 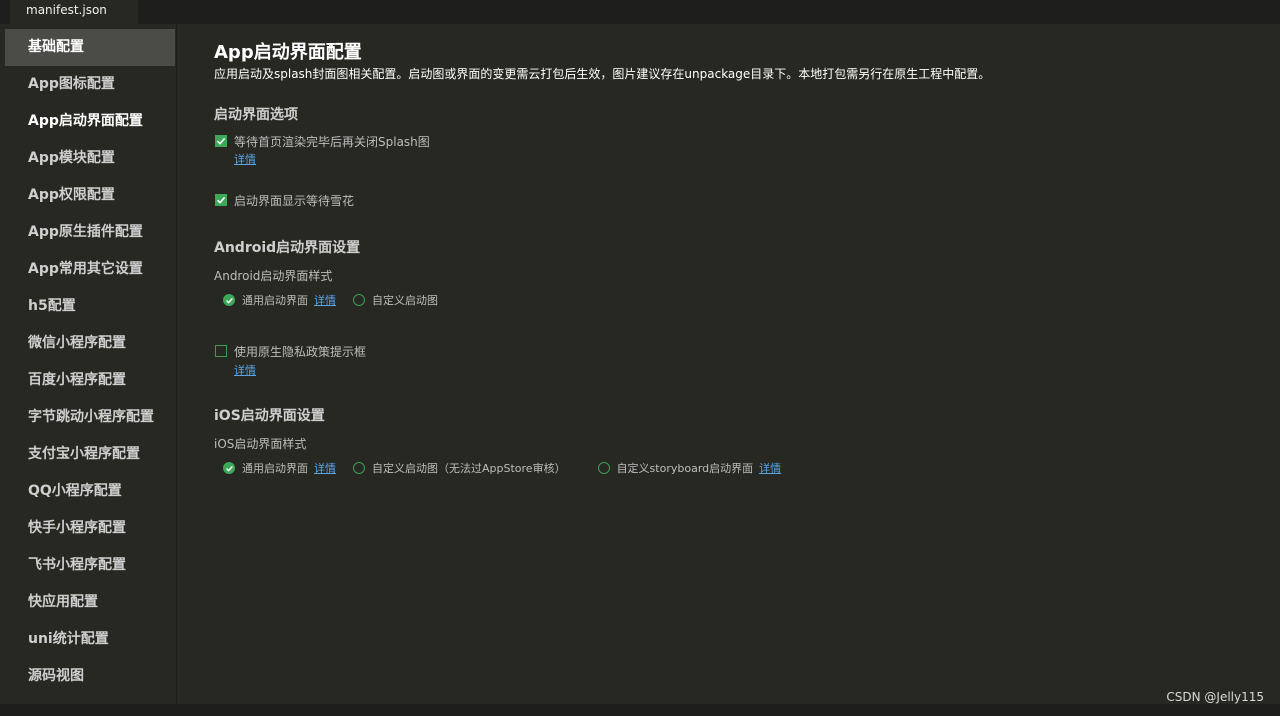 What do you see at coordinates (90, 676) in the screenshot?
I see `sidebar-item-source-view: 源码视图` at bounding box center [90, 676].